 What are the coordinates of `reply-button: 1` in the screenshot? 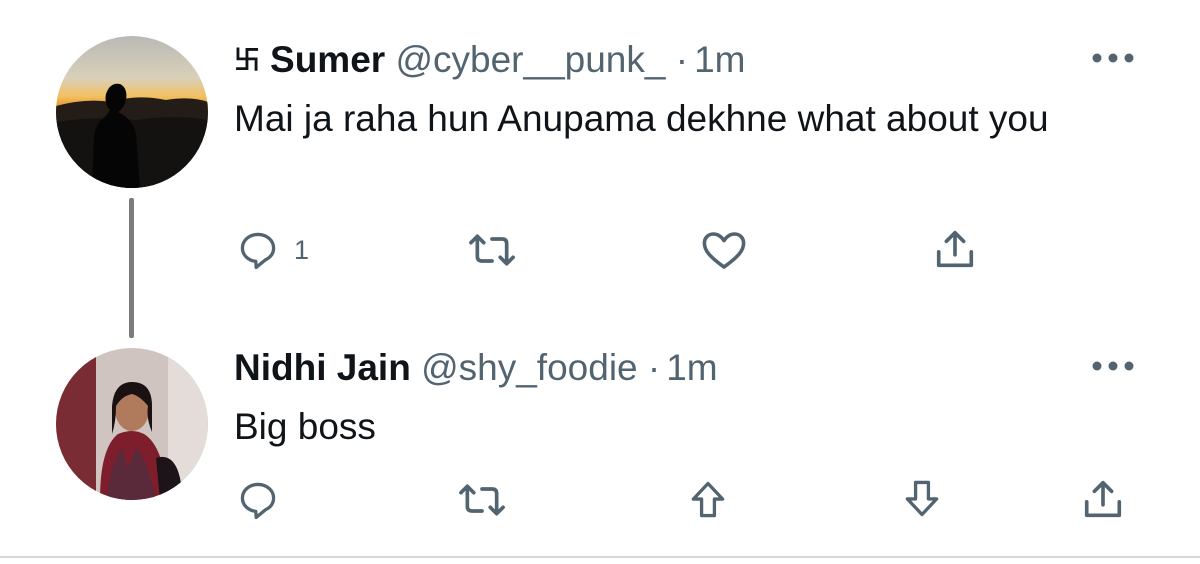 It's located at (272, 250).